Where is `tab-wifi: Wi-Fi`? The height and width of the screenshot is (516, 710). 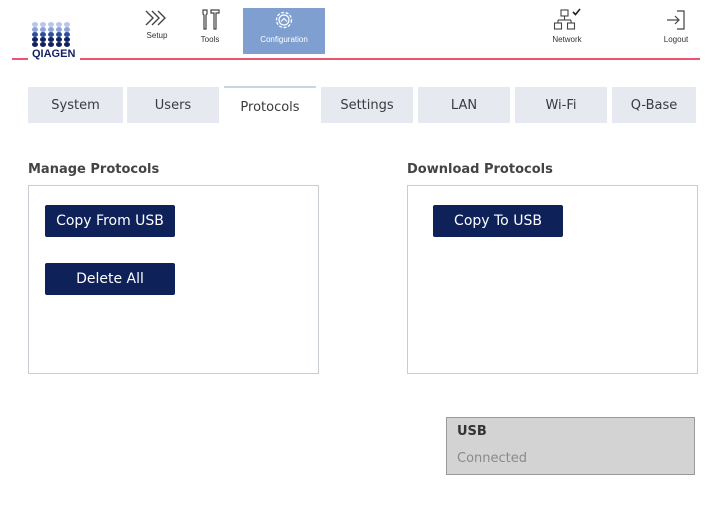
tab-wifi: Wi-Fi is located at coordinates (561, 105).